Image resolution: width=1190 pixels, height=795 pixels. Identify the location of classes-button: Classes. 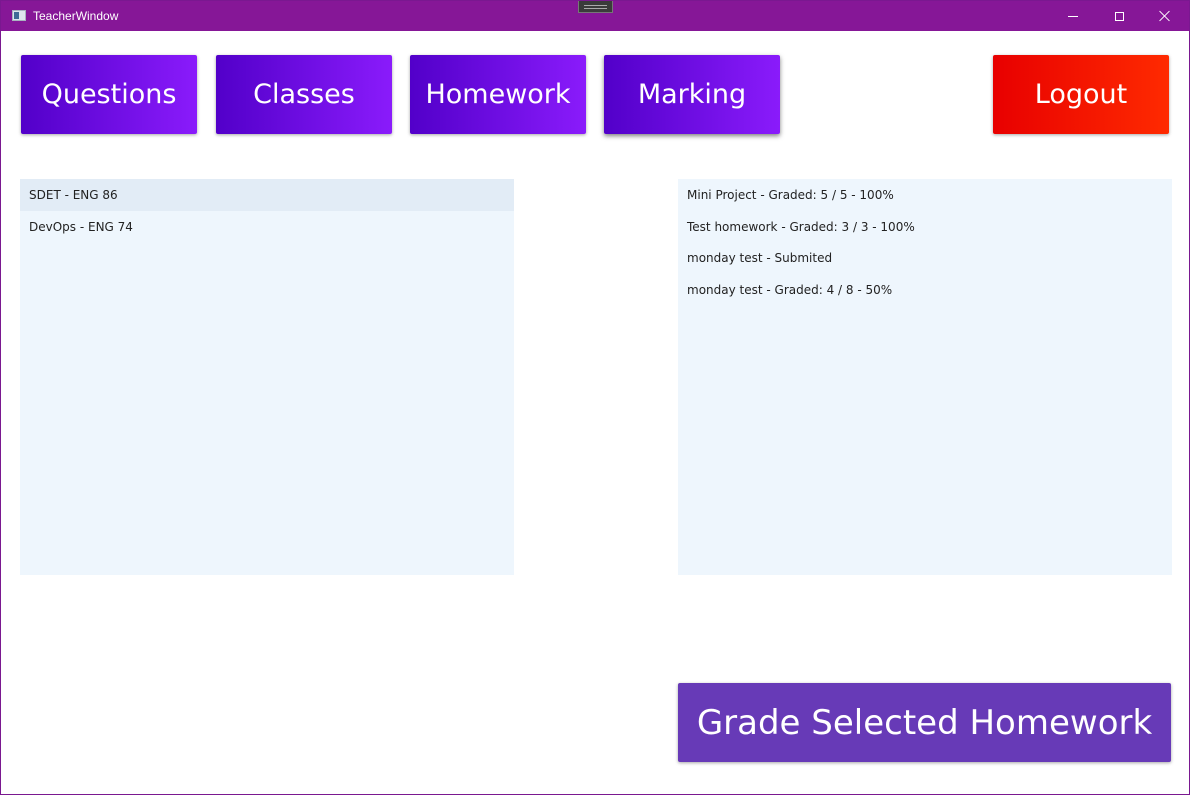
(304, 94).